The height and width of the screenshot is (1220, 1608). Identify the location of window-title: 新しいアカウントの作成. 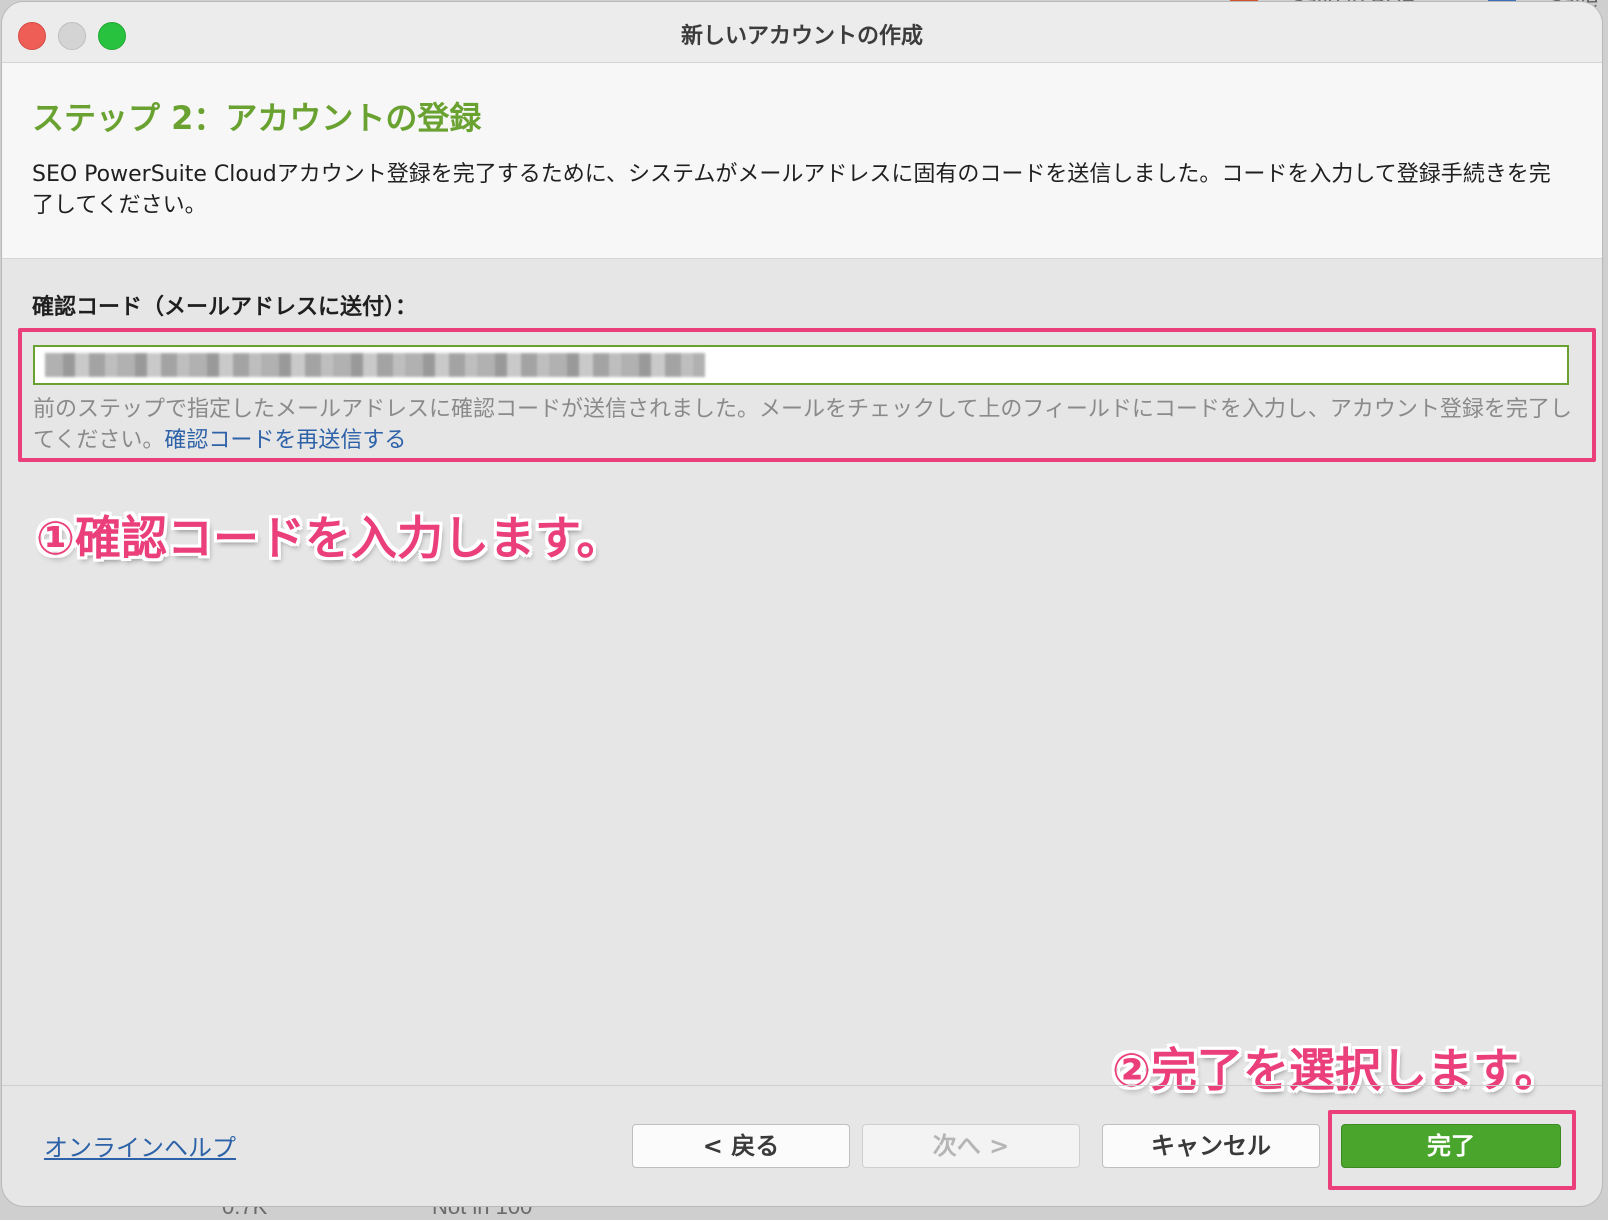
(801, 36).